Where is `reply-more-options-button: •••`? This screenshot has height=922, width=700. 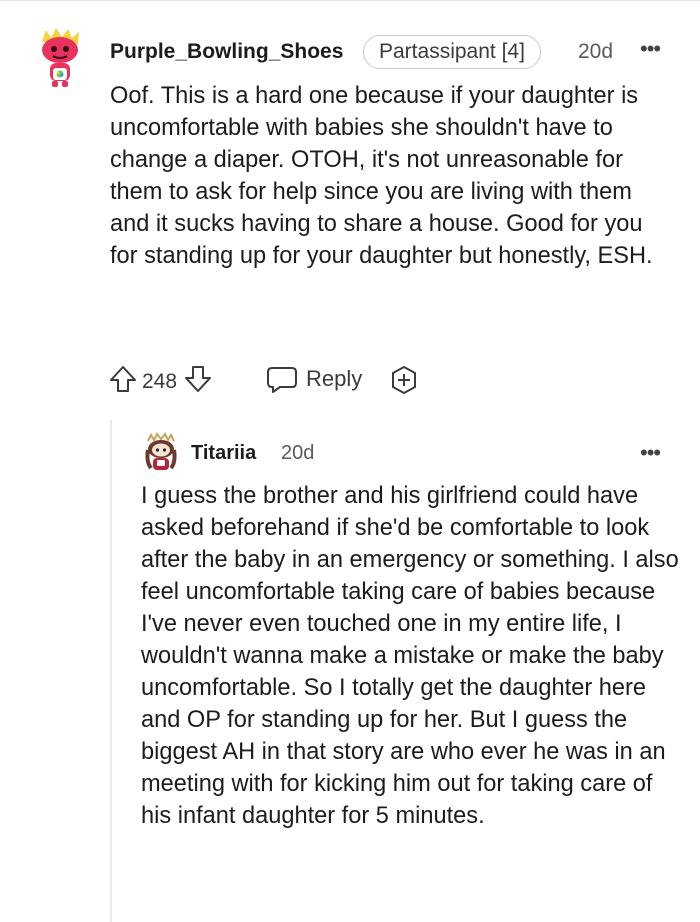 reply-more-options-button: ••• is located at coordinates (650, 453).